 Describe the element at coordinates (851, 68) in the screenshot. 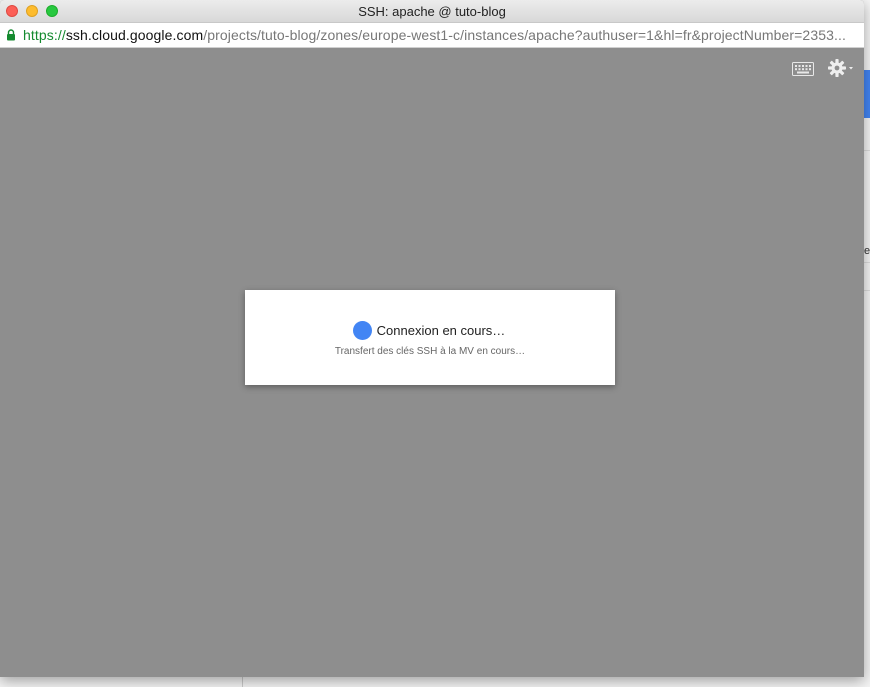

I see `chevron-down-icon` at that location.